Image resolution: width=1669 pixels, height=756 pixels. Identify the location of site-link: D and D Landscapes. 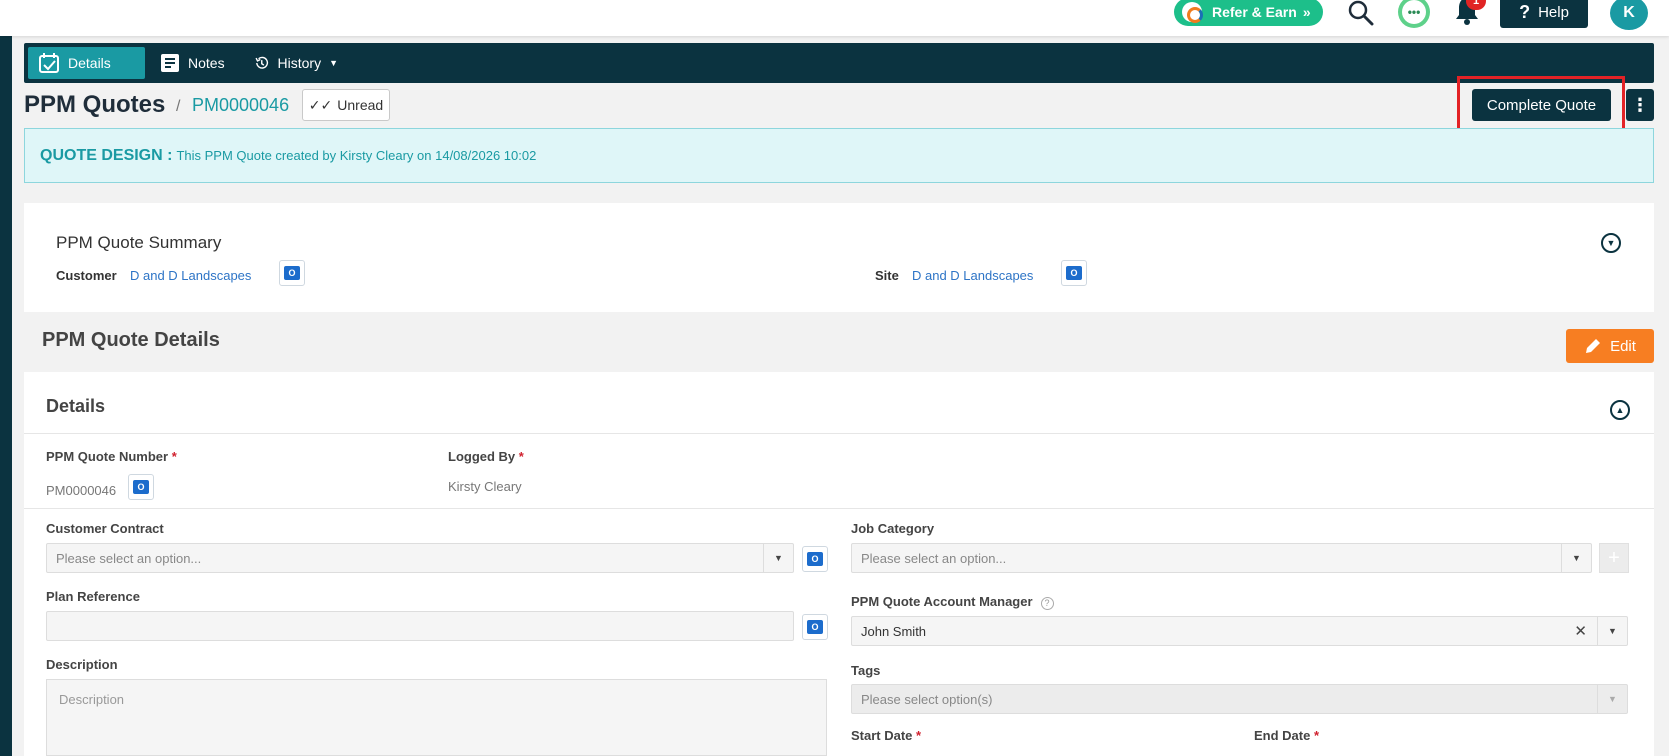
(972, 275).